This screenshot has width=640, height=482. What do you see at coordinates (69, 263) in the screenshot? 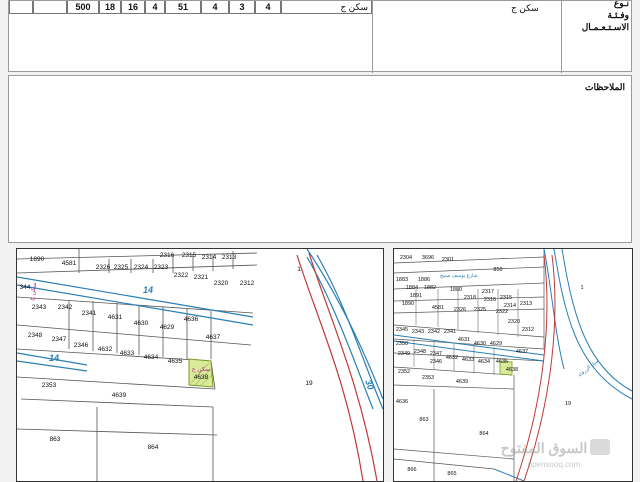
I see `parcel-label: 4581` at bounding box center [69, 263].